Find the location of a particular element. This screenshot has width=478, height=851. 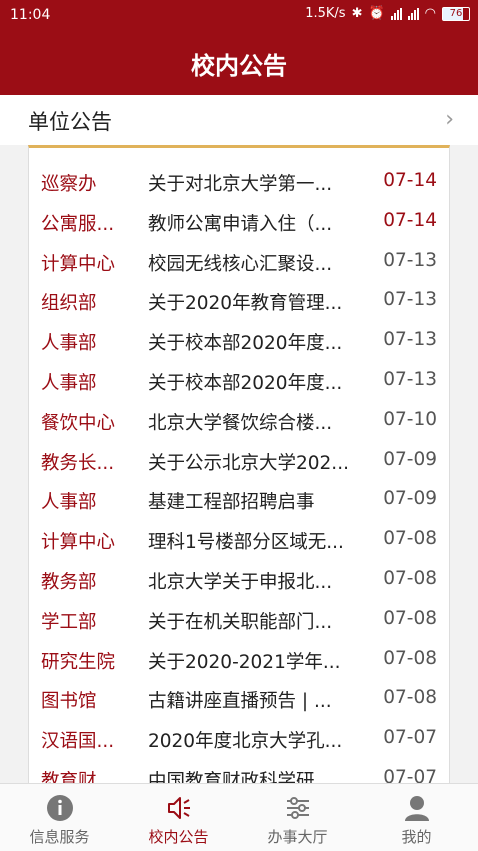

tab-mine: 我的 is located at coordinates (416, 817).